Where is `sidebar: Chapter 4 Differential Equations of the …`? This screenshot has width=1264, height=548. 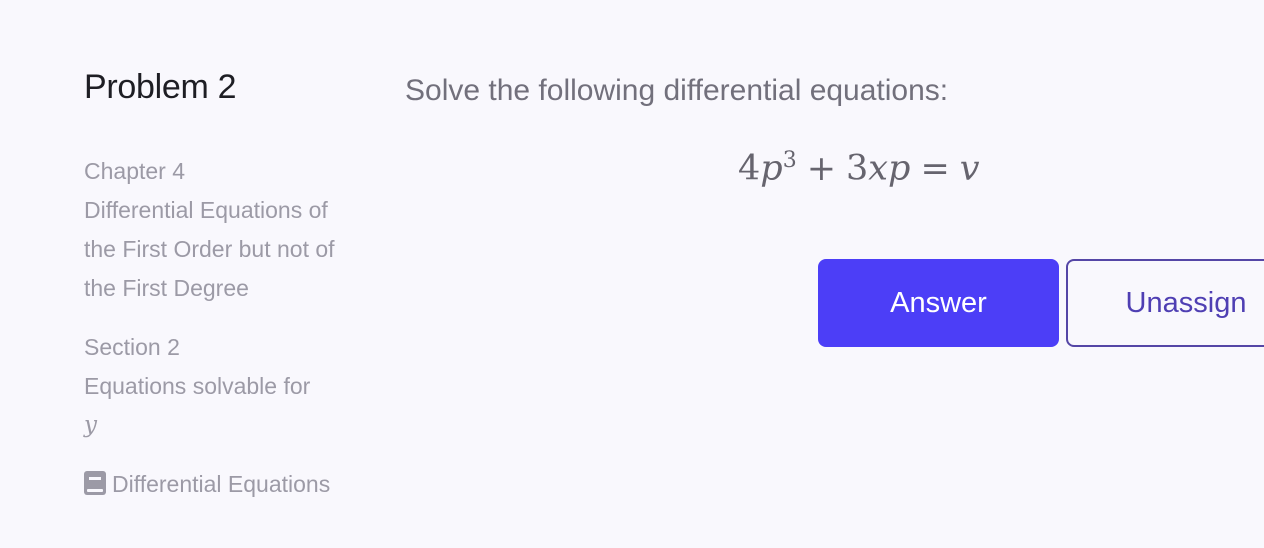 sidebar: Chapter 4 Differential Equations of the … is located at coordinates (219, 338).